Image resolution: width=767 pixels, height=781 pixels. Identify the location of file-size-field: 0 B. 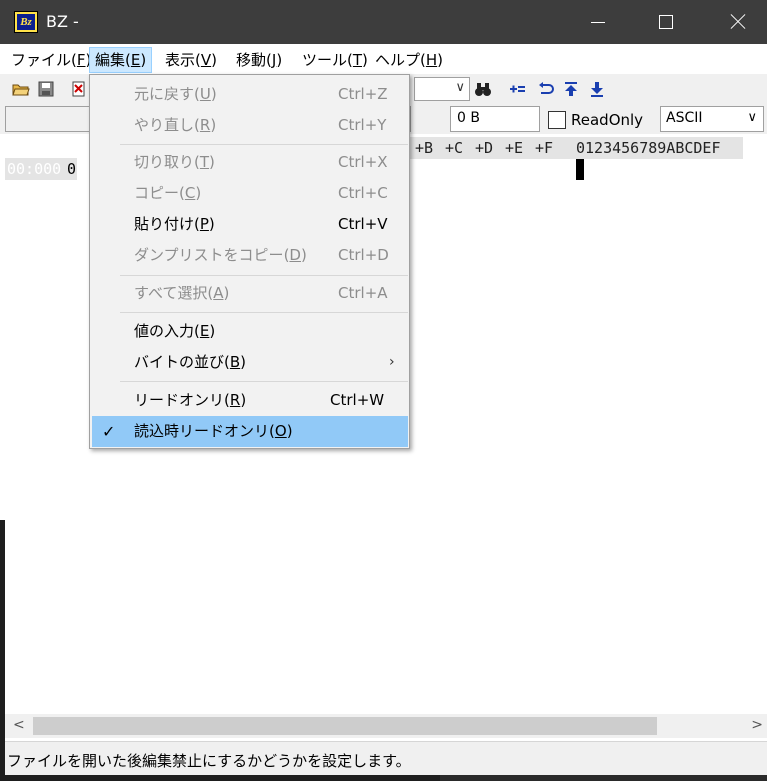
(495, 119).